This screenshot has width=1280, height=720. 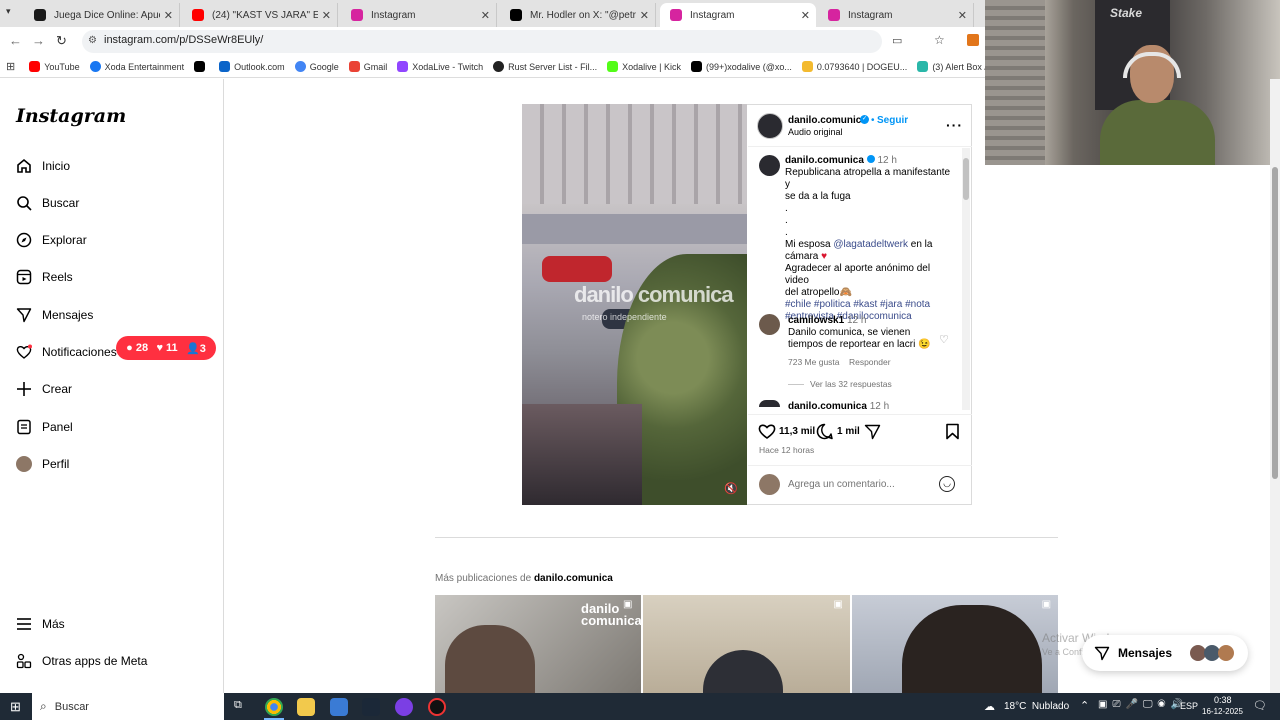 I want to click on comment-likes: 723 Me gusta, so click(x=814, y=362).